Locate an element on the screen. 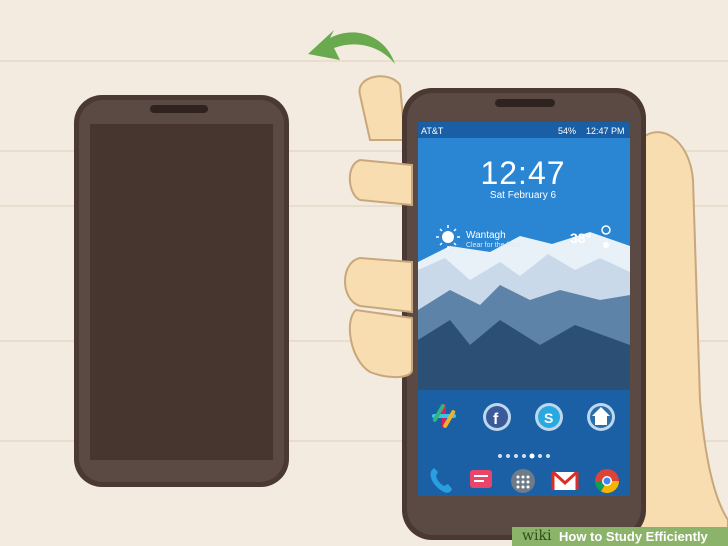 The image size is (728, 546). home-icon is located at coordinates (601, 417).